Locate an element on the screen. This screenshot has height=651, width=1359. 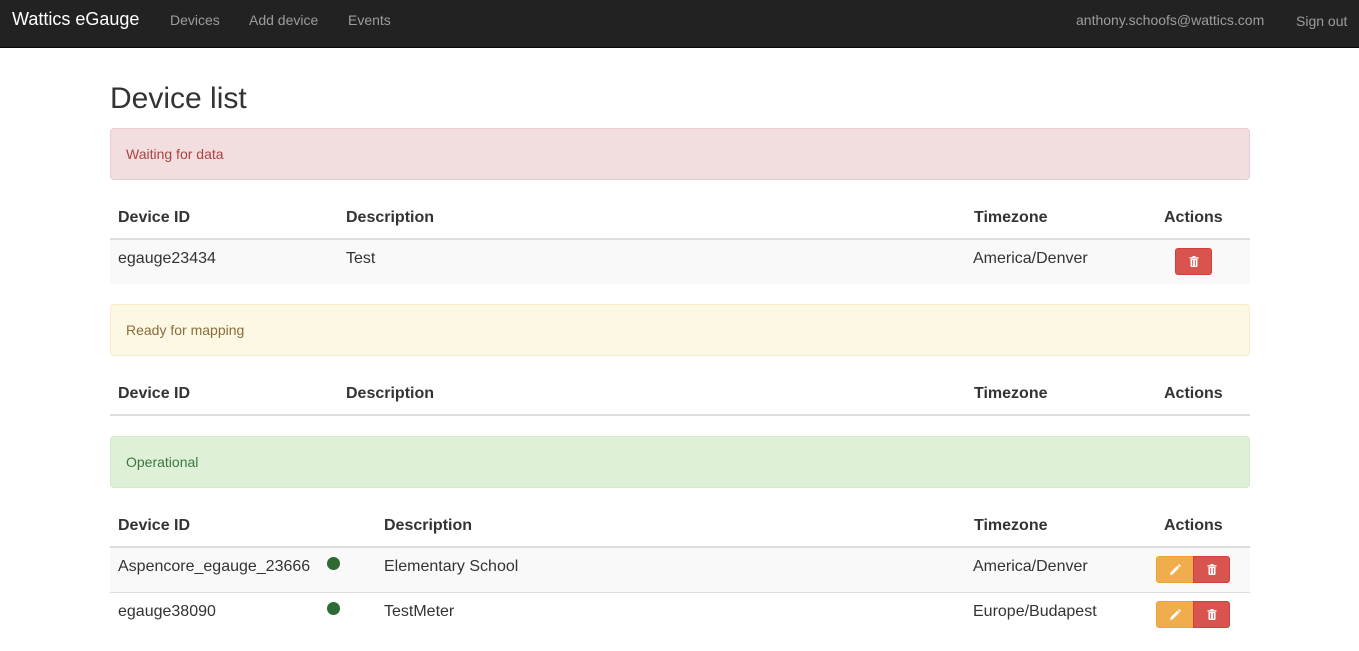
status-alert-text: Operational is located at coordinates (162, 462).